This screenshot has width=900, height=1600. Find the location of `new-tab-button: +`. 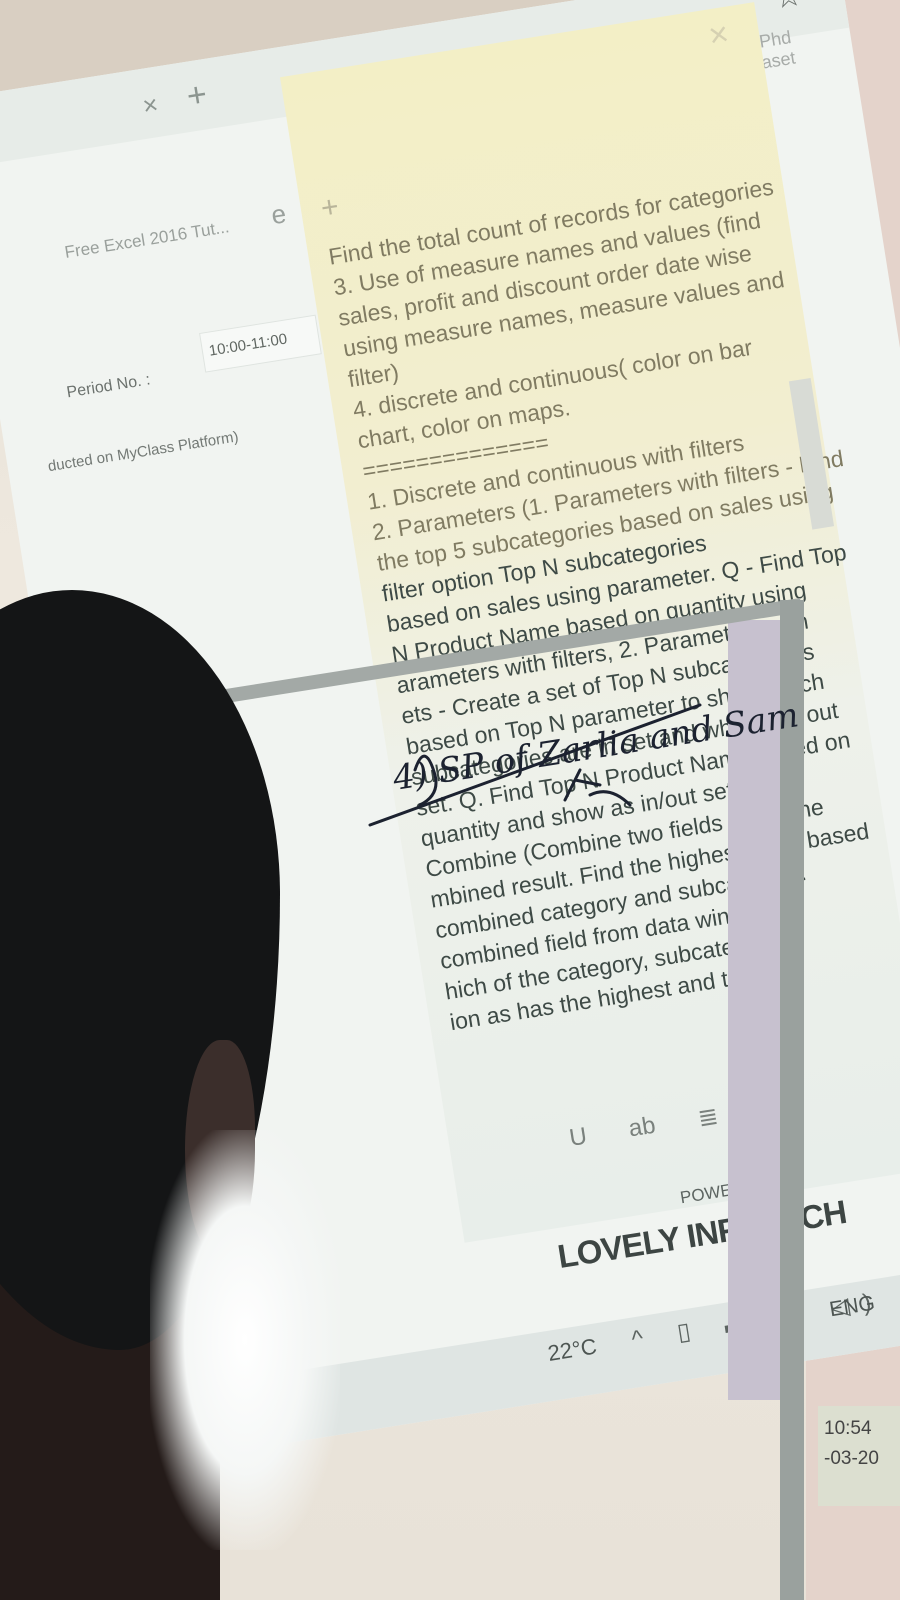

new-tab-button: + is located at coordinates (197, 96).